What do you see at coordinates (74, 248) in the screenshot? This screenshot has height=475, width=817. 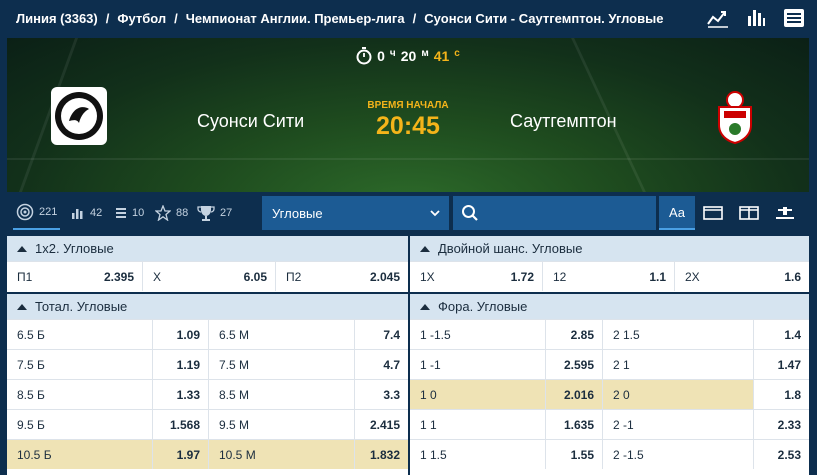 I see `market-title: 1х2. Угловые` at bounding box center [74, 248].